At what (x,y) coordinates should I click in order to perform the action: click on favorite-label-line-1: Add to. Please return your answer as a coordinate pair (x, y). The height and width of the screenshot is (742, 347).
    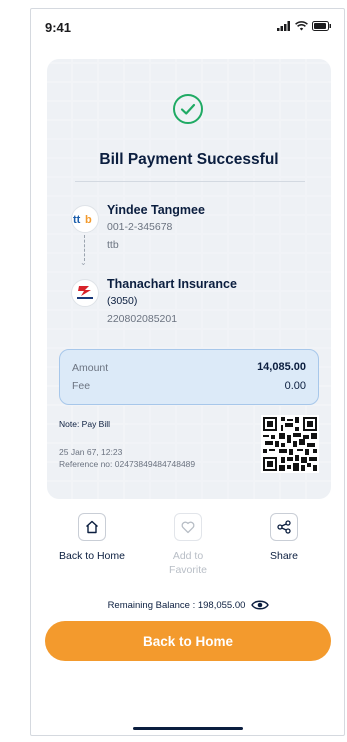
    Looking at the image, I should click on (188, 556).